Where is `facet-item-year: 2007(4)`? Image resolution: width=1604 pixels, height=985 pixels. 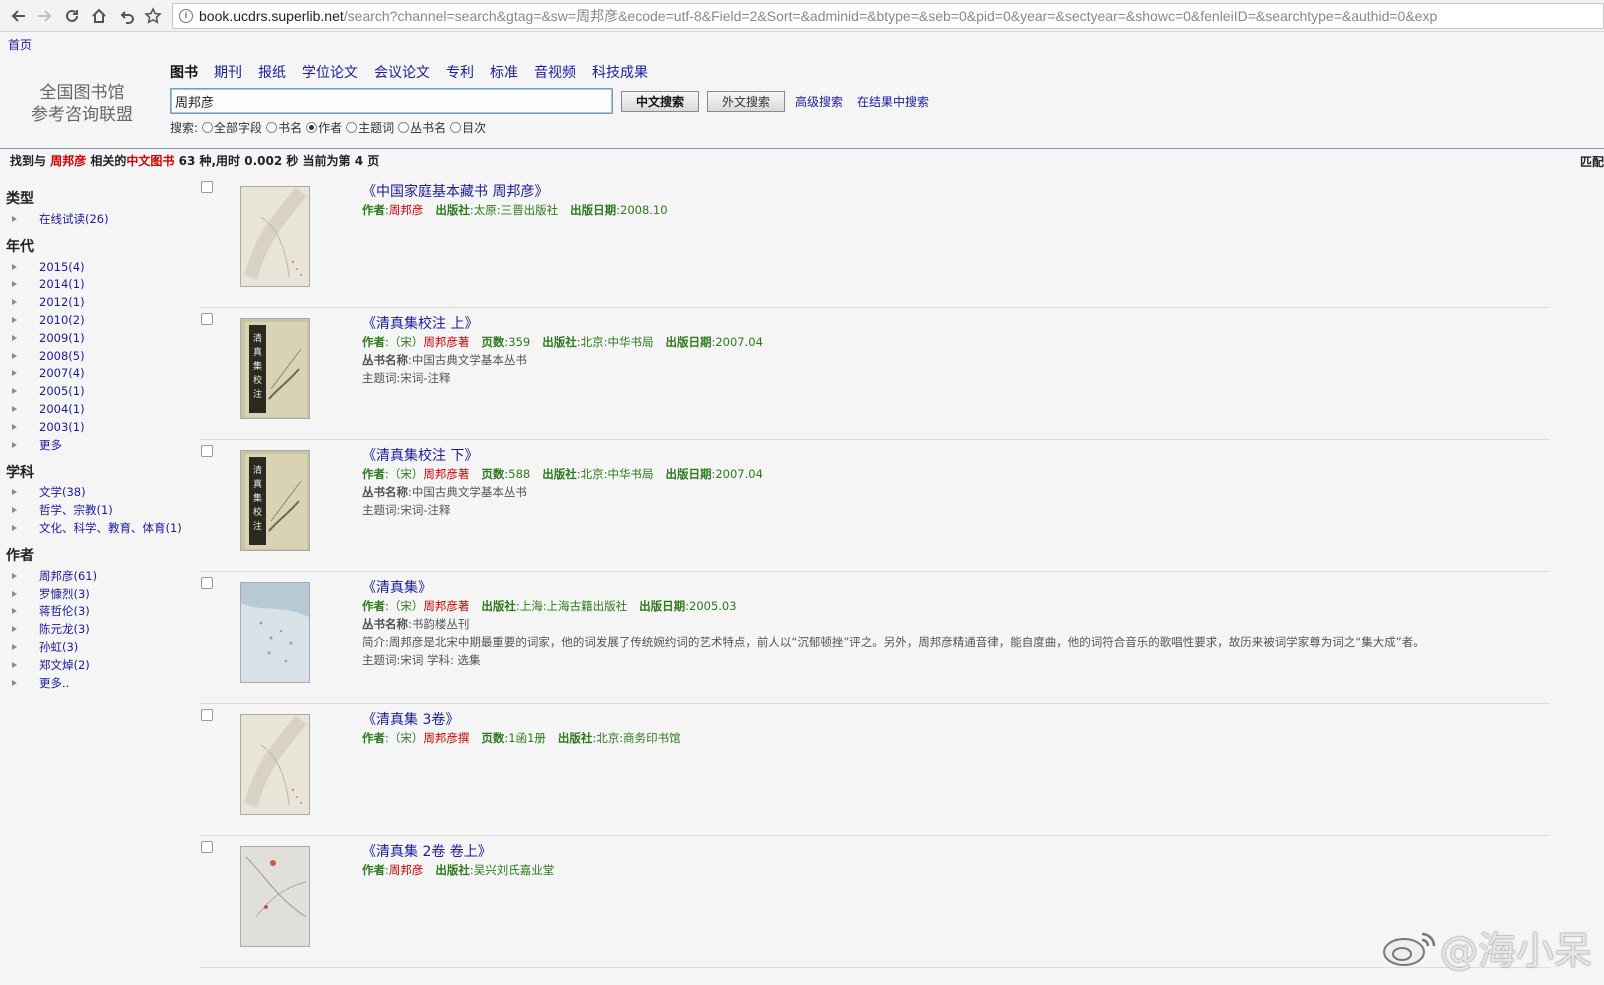
facet-item-year: 2007(4) is located at coordinates (101, 374).